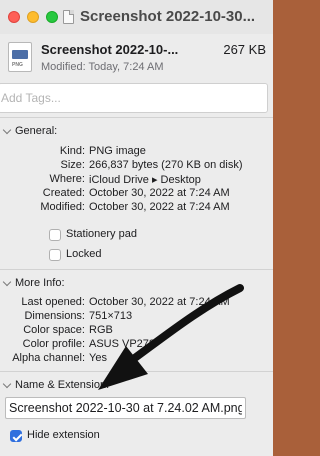 The height and width of the screenshot is (456, 320). Describe the element at coordinates (102, 67) in the screenshot. I see `modified-label: Modified: Today, 7:24 AM` at that location.